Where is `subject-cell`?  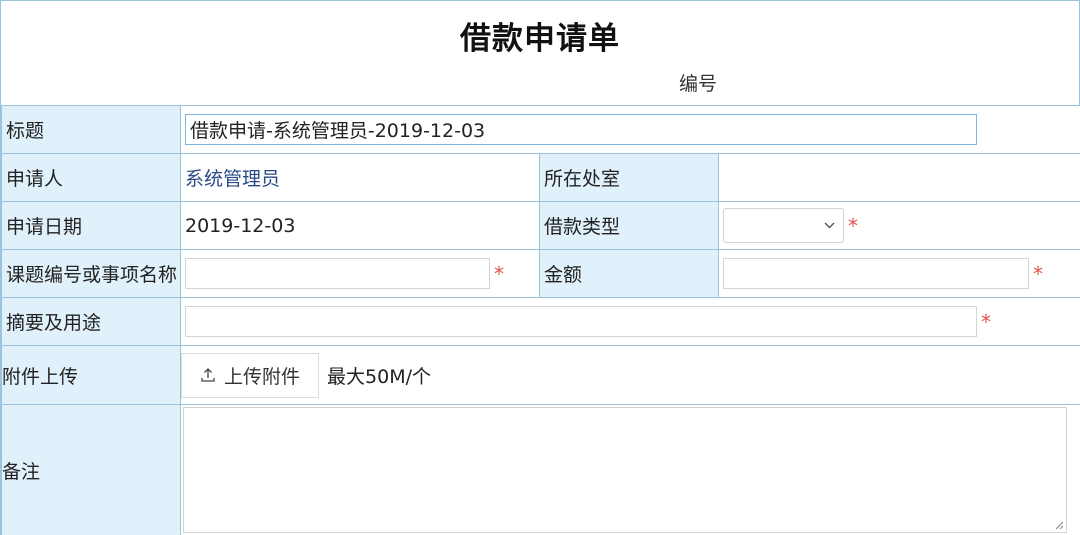
subject-cell is located at coordinates (629, 129).